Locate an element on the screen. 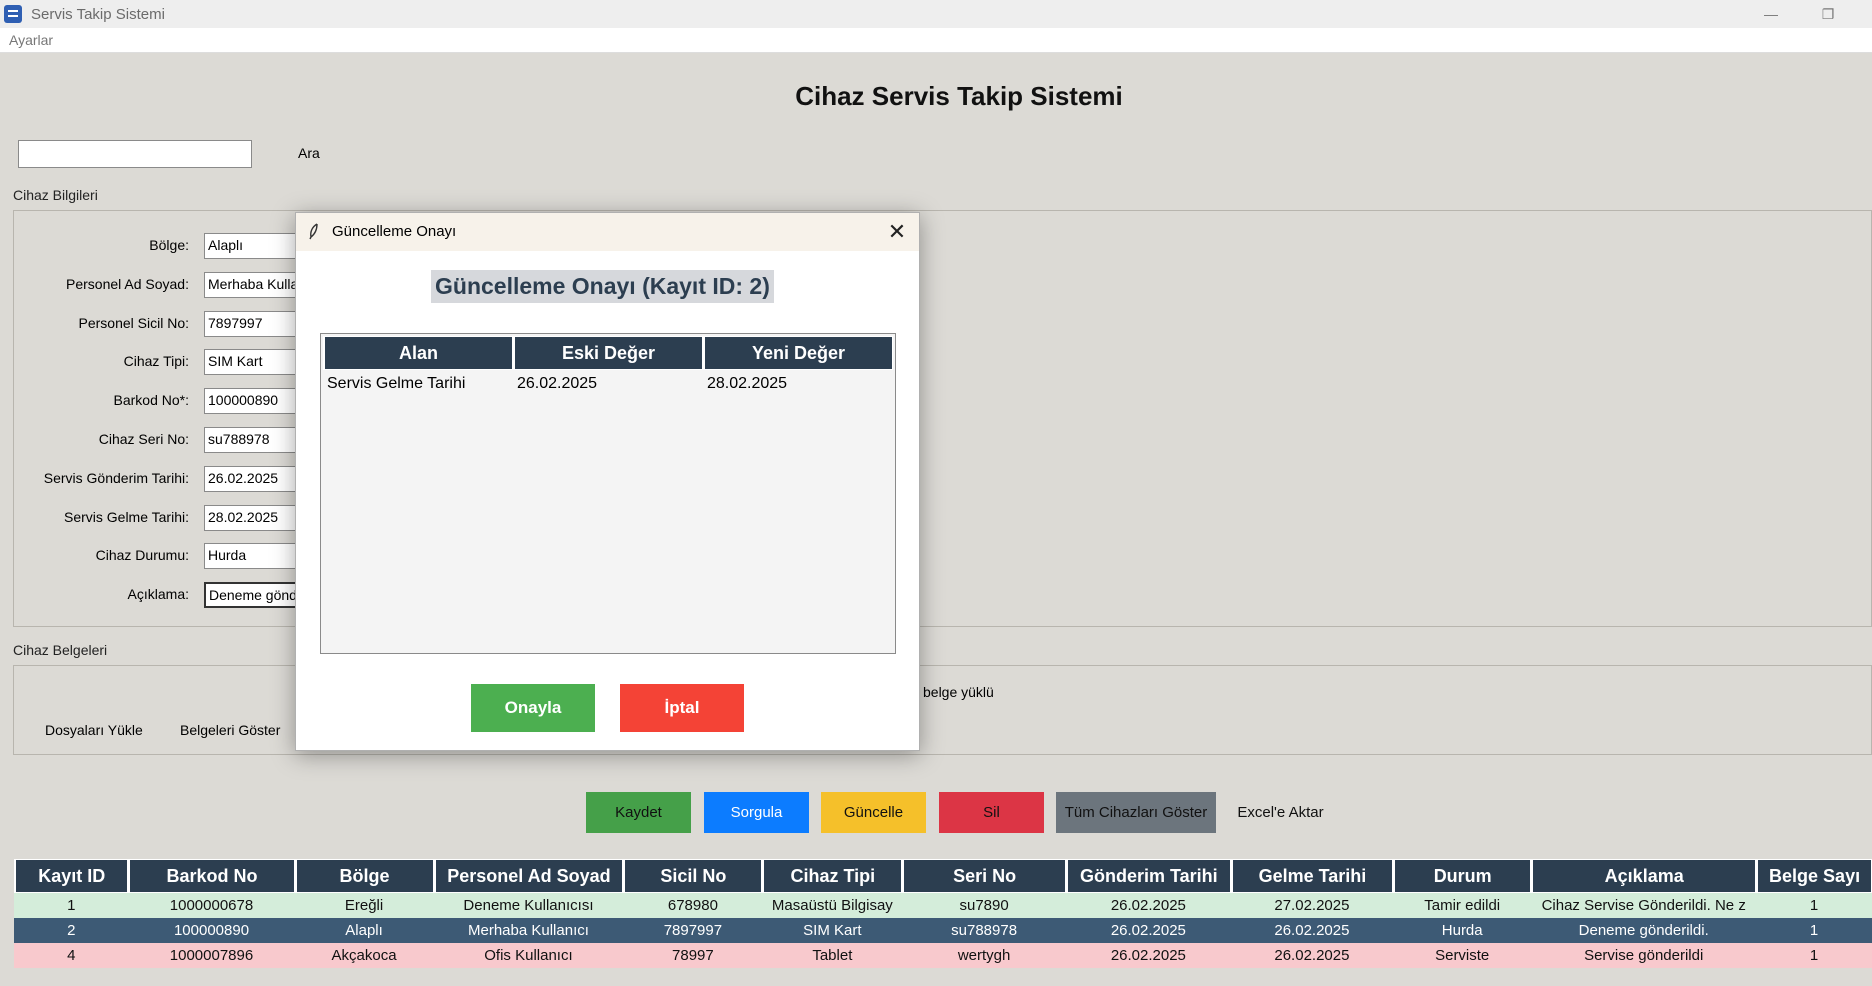 Image resolution: width=1872 pixels, height=986 pixels. device-info-title: Cihaz Bilgileri is located at coordinates (55, 195).